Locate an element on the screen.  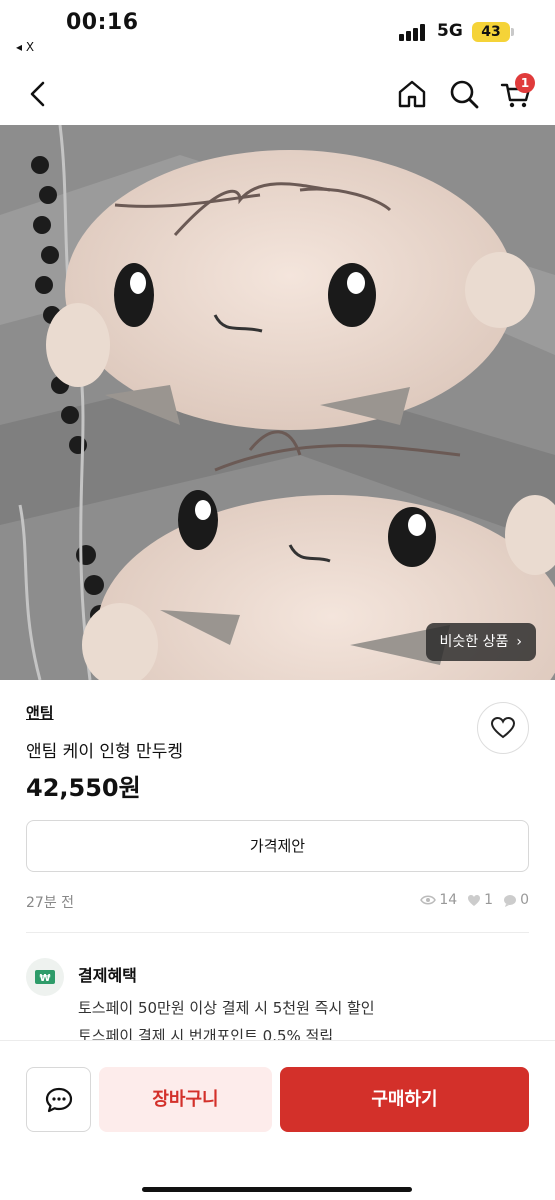
search-icon is located at coordinates (464, 94).